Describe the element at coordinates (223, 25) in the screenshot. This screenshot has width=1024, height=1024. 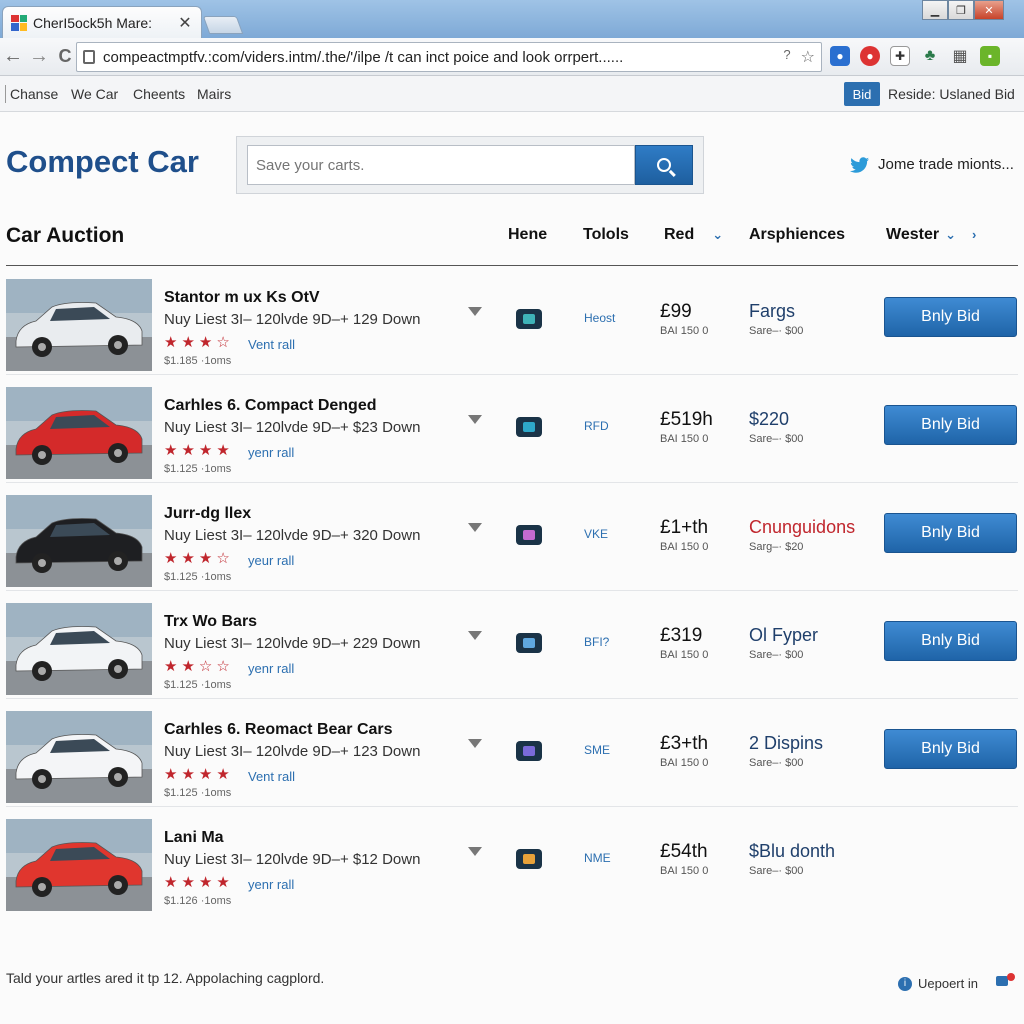
I see `new-tab-button` at that location.